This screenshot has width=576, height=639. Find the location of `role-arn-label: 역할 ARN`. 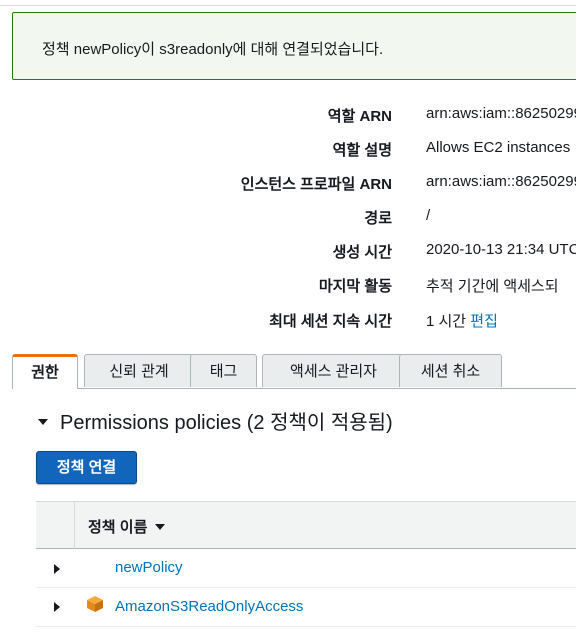

role-arn-label: 역할 ARN is located at coordinates (359, 116).